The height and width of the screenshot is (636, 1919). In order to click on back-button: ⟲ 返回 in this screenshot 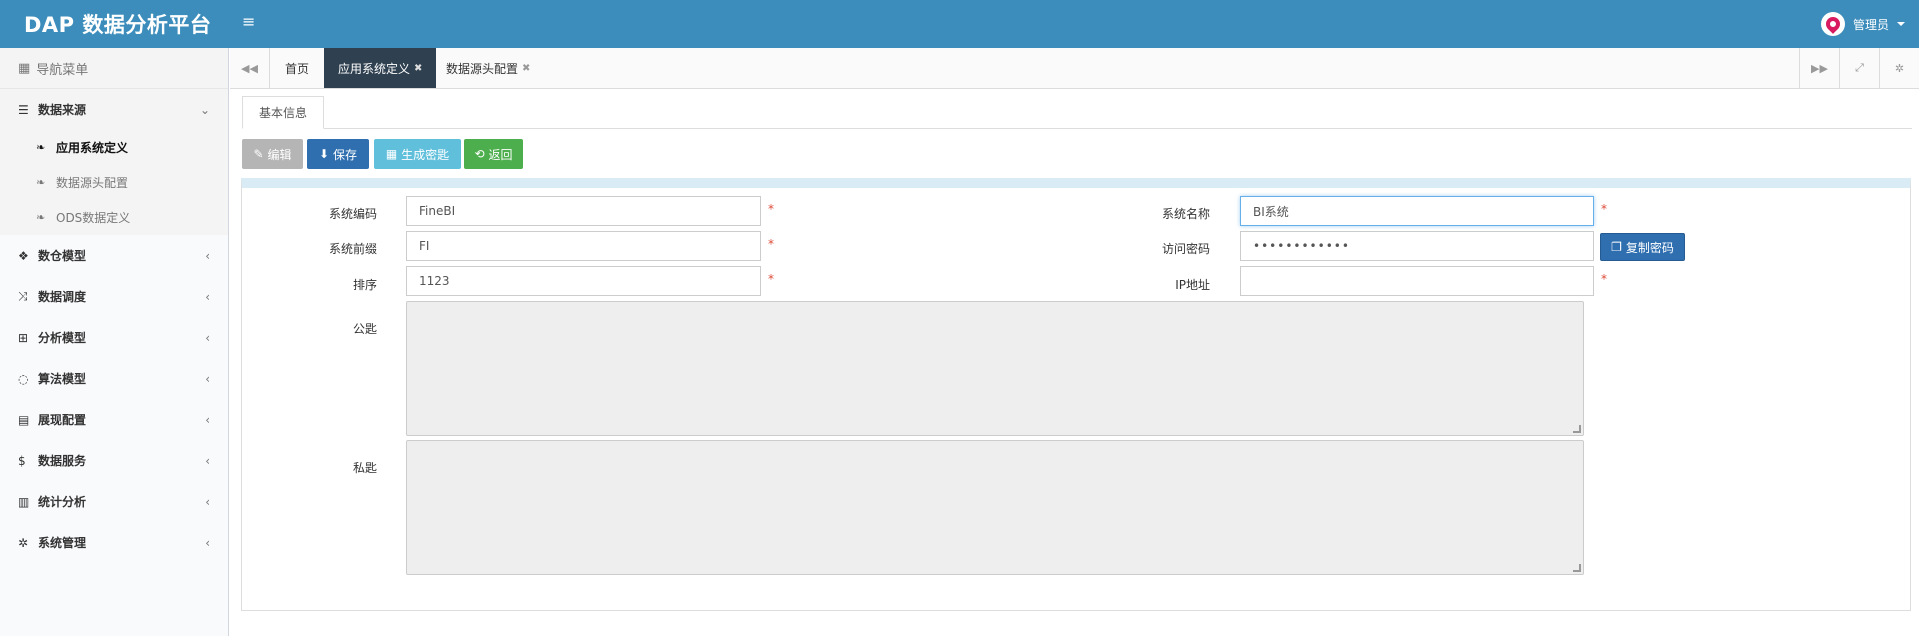, I will do `click(493, 154)`.